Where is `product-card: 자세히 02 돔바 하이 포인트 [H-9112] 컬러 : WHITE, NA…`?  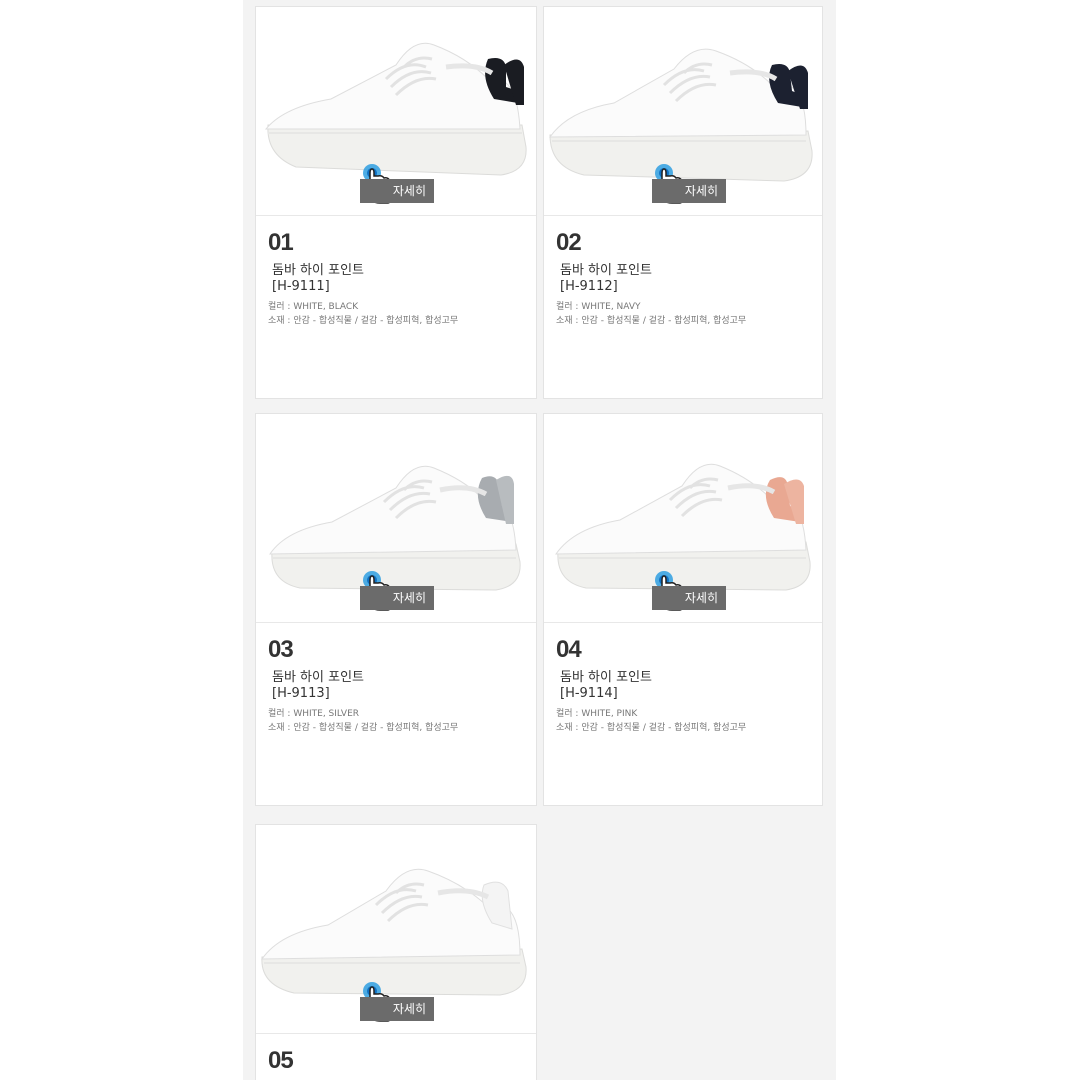
product-card: 자세히 02 돔바 하이 포인트 [H-9112] 컬러 : WHITE, NA… is located at coordinates (683, 202).